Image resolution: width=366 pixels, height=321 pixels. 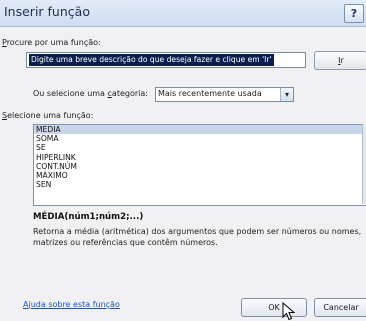 What do you see at coordinates (354, 13) in the screenshot?
I see `help-button: ?` at bounding box center [354, 13].